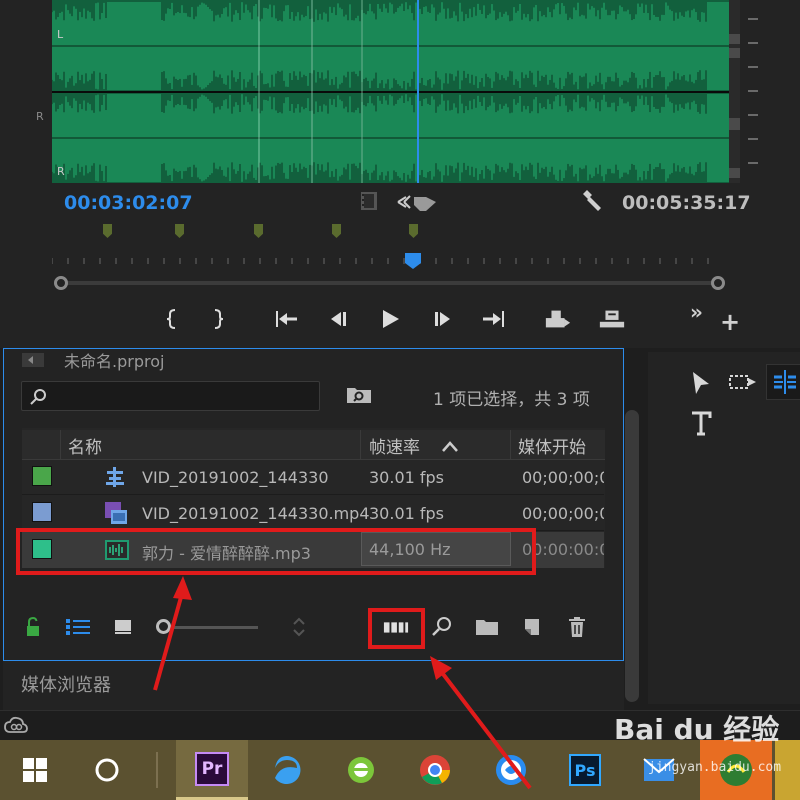 The image size is (800, 800). What do you see at coordinates (702, 426) in the screenshot?
I see `type-tool-icon` at bounding box center [702, 426].